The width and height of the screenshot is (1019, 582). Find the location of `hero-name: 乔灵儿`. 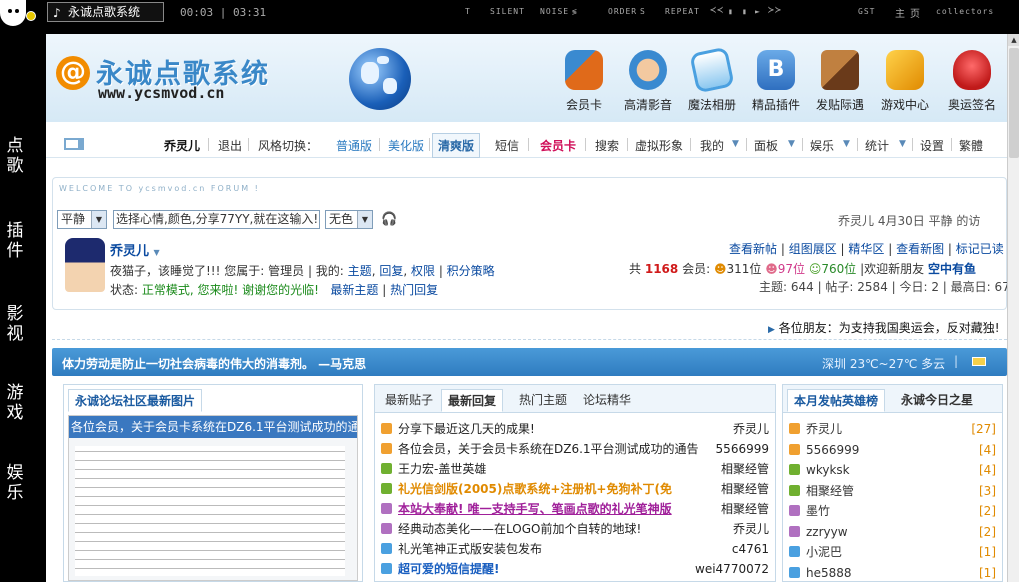

hero-name: 乔灵儿 is located at coordinates (824, 429).